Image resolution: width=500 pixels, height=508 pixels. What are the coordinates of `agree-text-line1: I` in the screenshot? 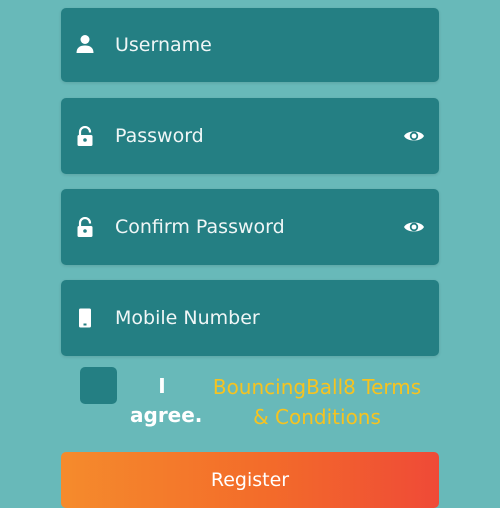 It's located at (162, 386).